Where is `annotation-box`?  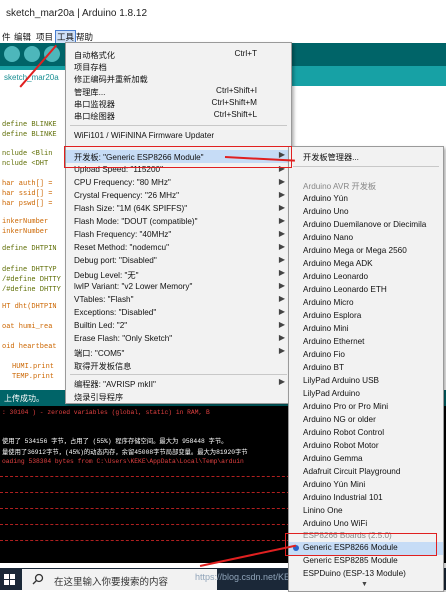 annotation-box is located at coordinates (361, 544).